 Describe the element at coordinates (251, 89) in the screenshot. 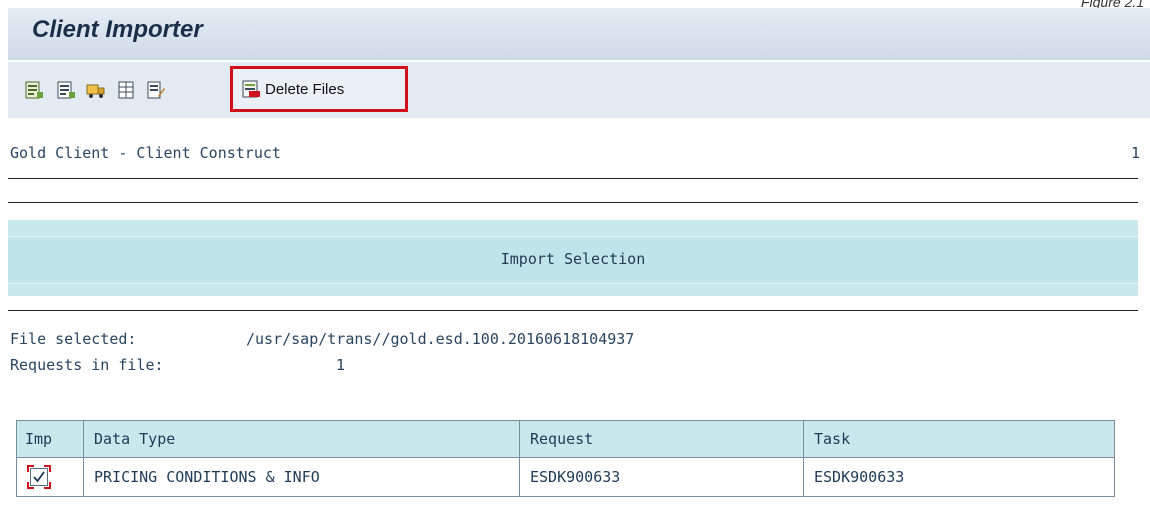

I see `delete-files-icon` at that location.